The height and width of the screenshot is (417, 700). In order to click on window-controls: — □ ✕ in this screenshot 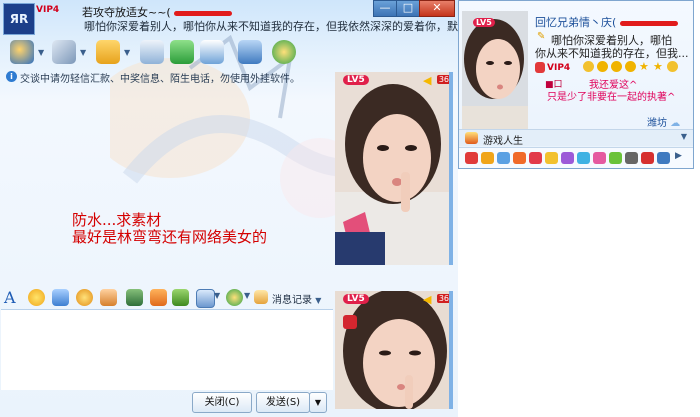, I will do `click(414, 8)`.